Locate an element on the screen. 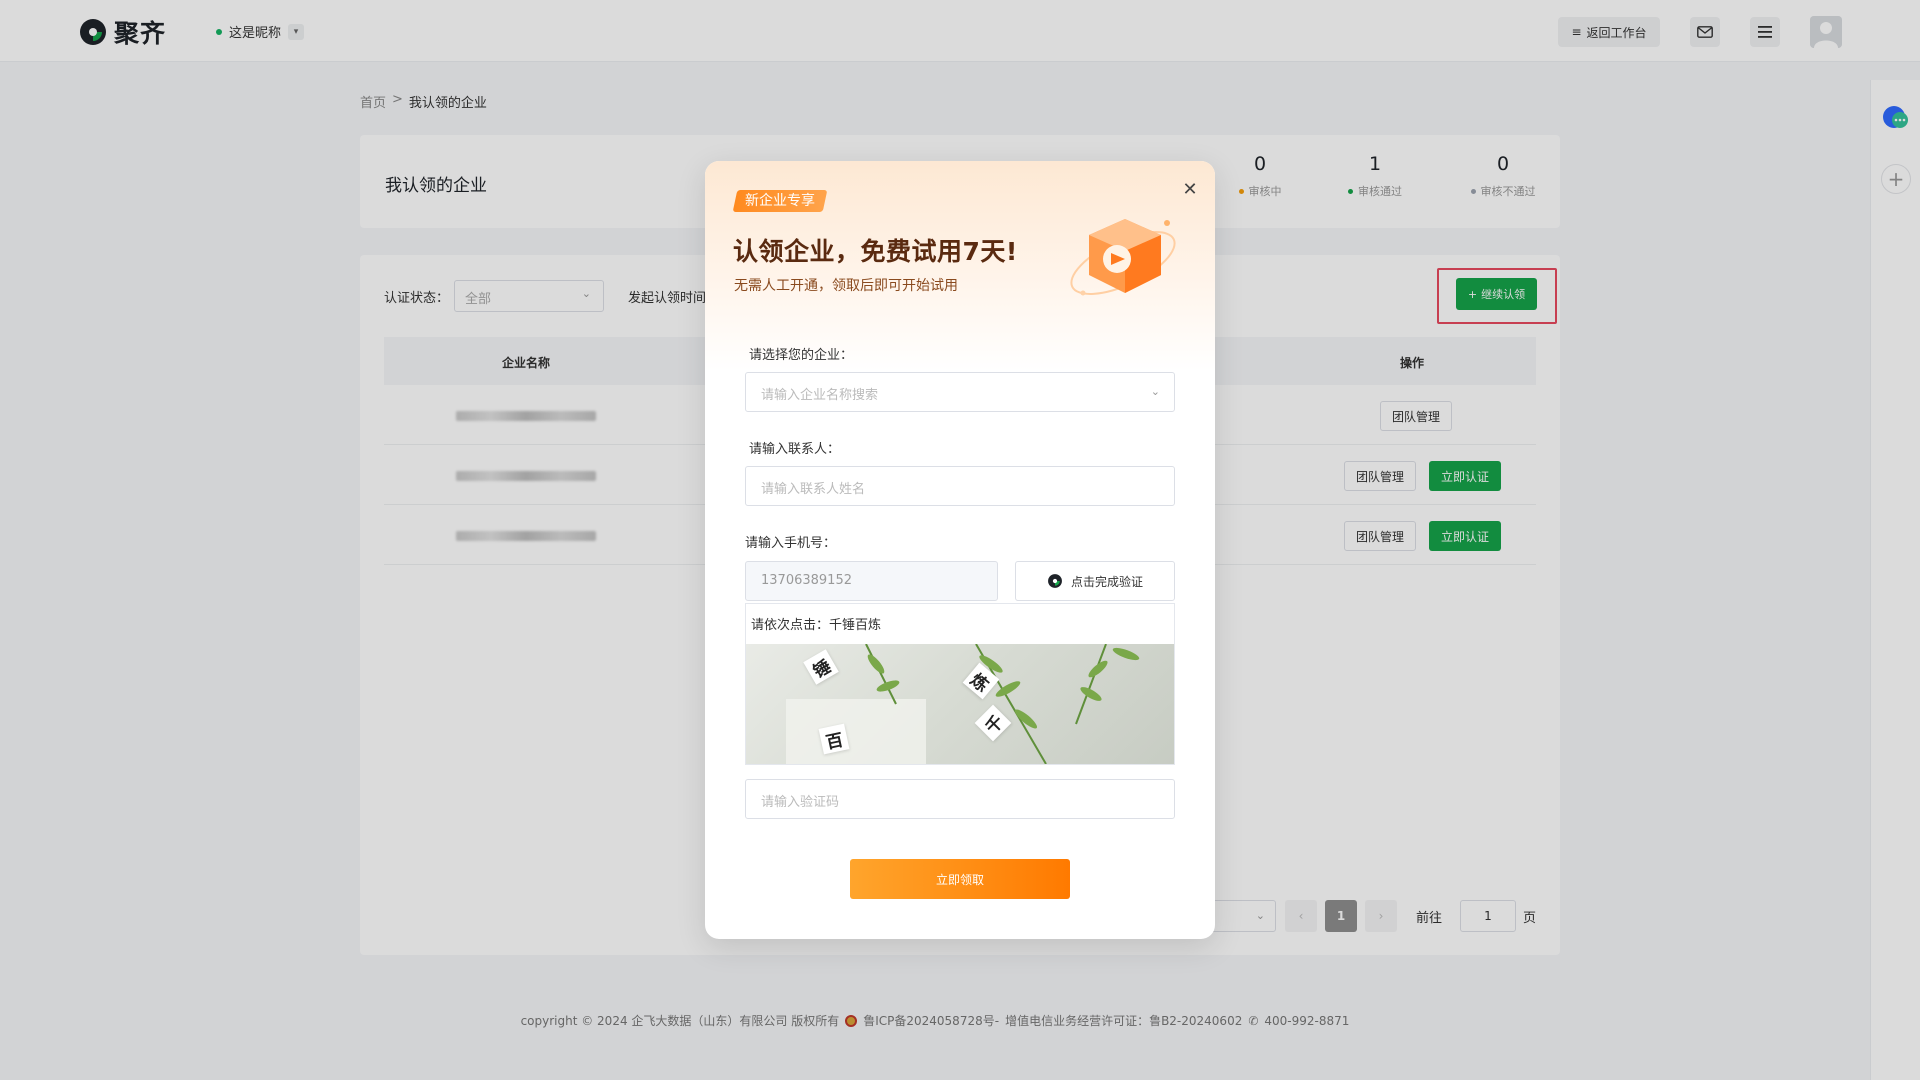 The image size is (1920, 1080). phone-field-label: 请输入手机号： is located at coordinates (791, 543).